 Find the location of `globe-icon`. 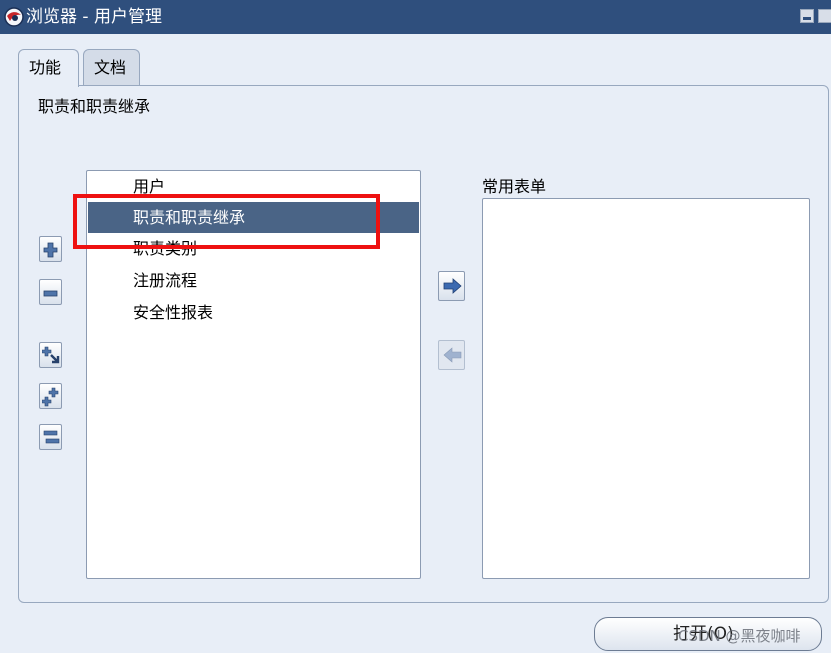

globe-icon is located at coordinates (14, 17).